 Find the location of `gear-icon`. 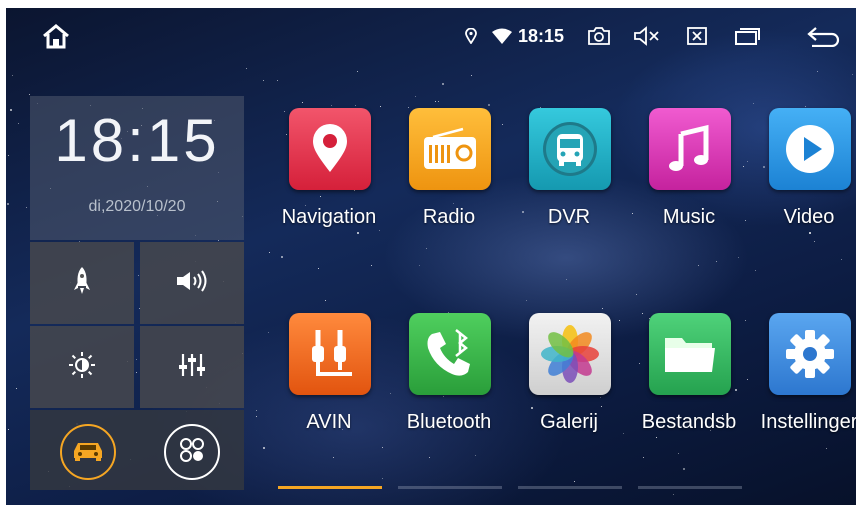

gear-icon is located at coordinates (810, 354).